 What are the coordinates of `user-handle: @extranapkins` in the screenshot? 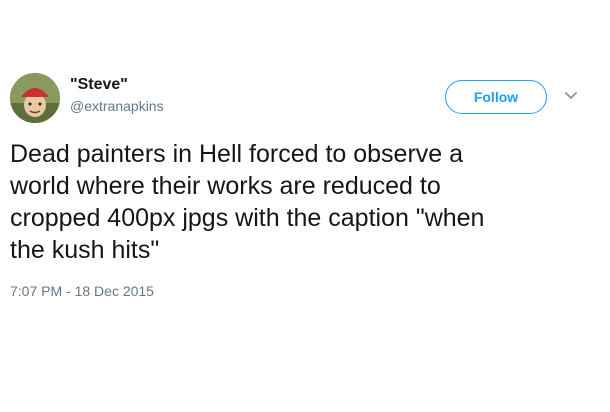 It's located at (117, 106).